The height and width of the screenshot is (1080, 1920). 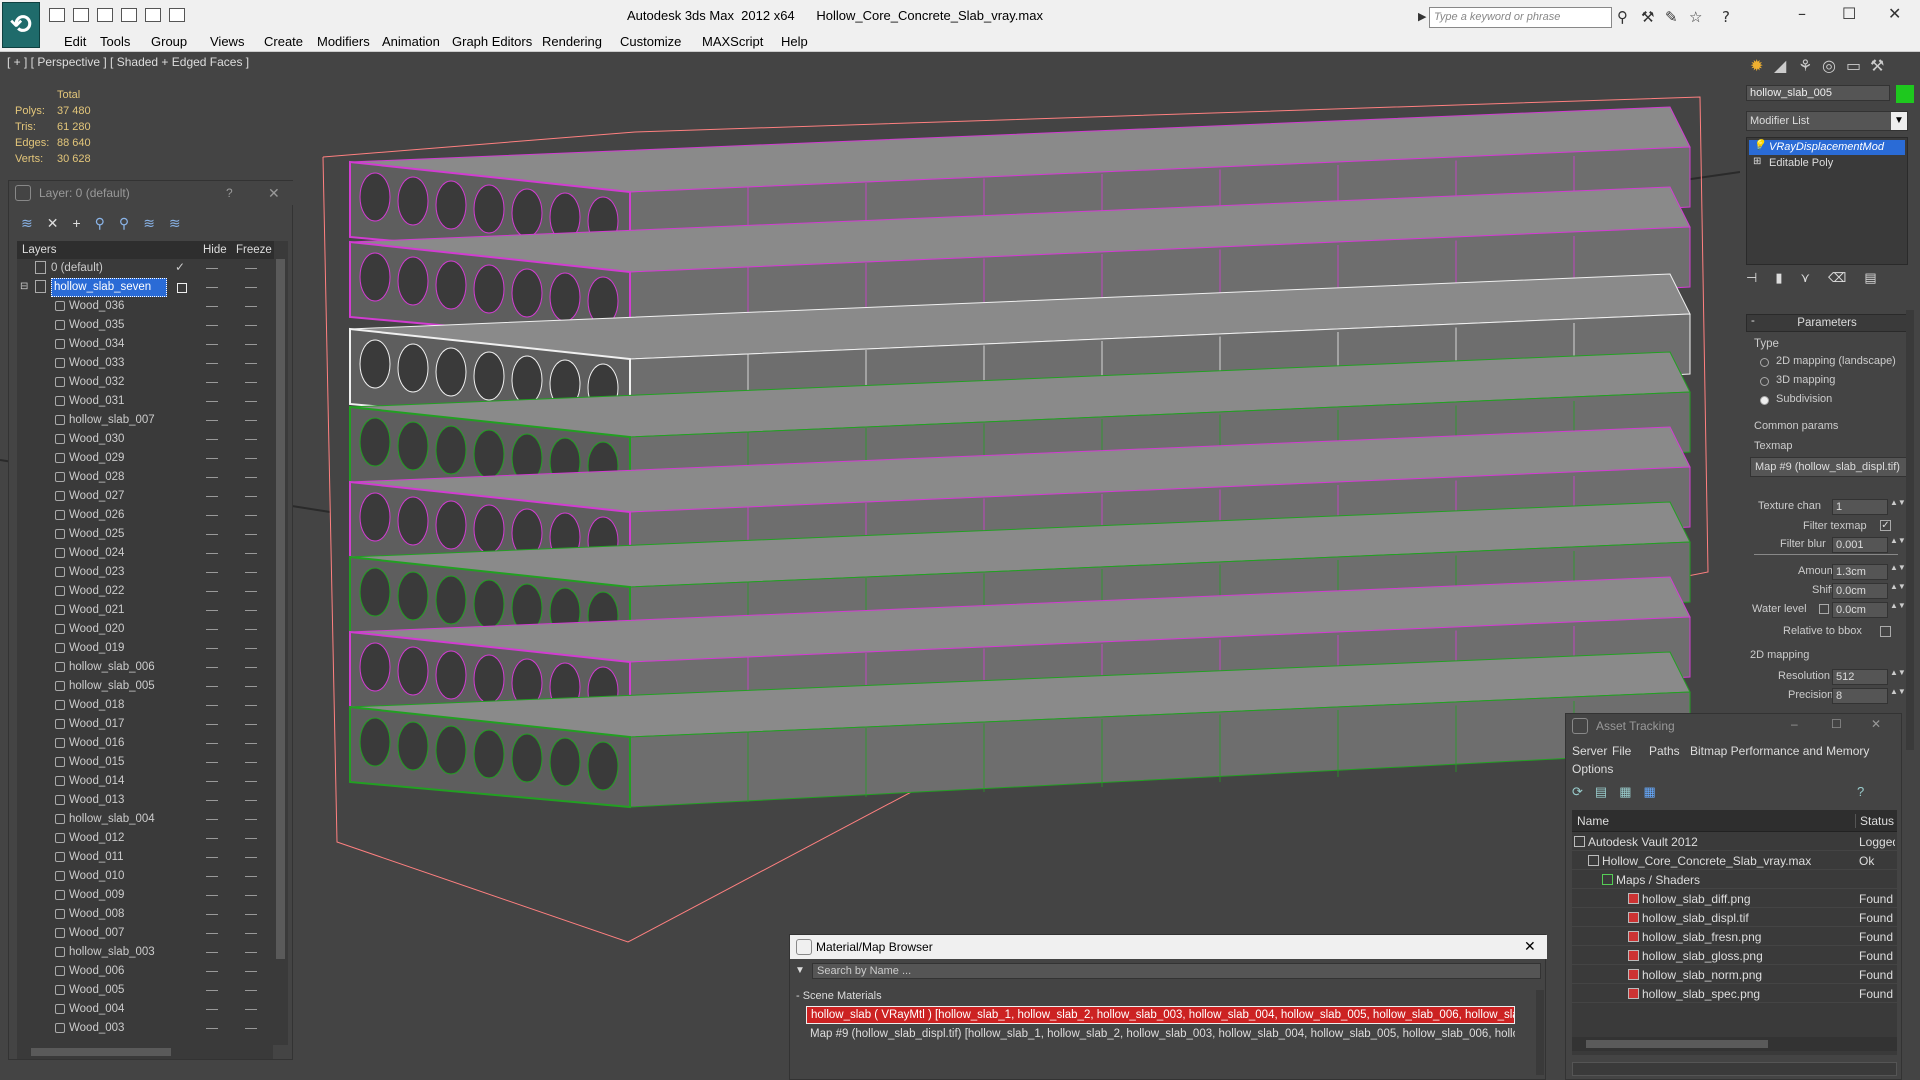 What do you see at coordinates (1756, 65) in the screenshot?
I see `create-tab-icon: ✹` at bounding box center [1756, 65].